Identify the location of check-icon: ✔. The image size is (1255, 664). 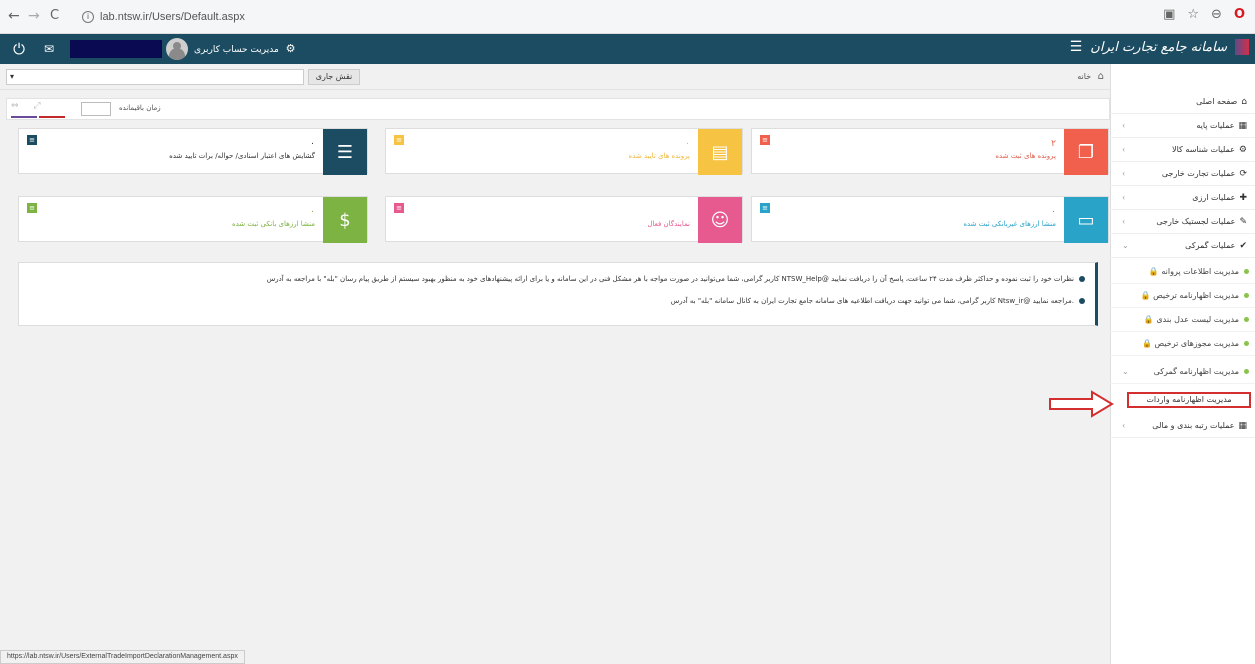
(1243, 246).